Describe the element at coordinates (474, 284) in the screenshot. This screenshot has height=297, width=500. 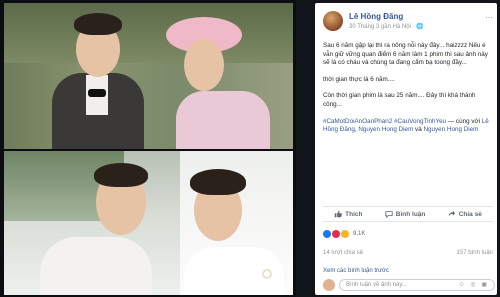
I see `emoji-camera-sticker-icons: ☺ ◎ ▣` at that location.